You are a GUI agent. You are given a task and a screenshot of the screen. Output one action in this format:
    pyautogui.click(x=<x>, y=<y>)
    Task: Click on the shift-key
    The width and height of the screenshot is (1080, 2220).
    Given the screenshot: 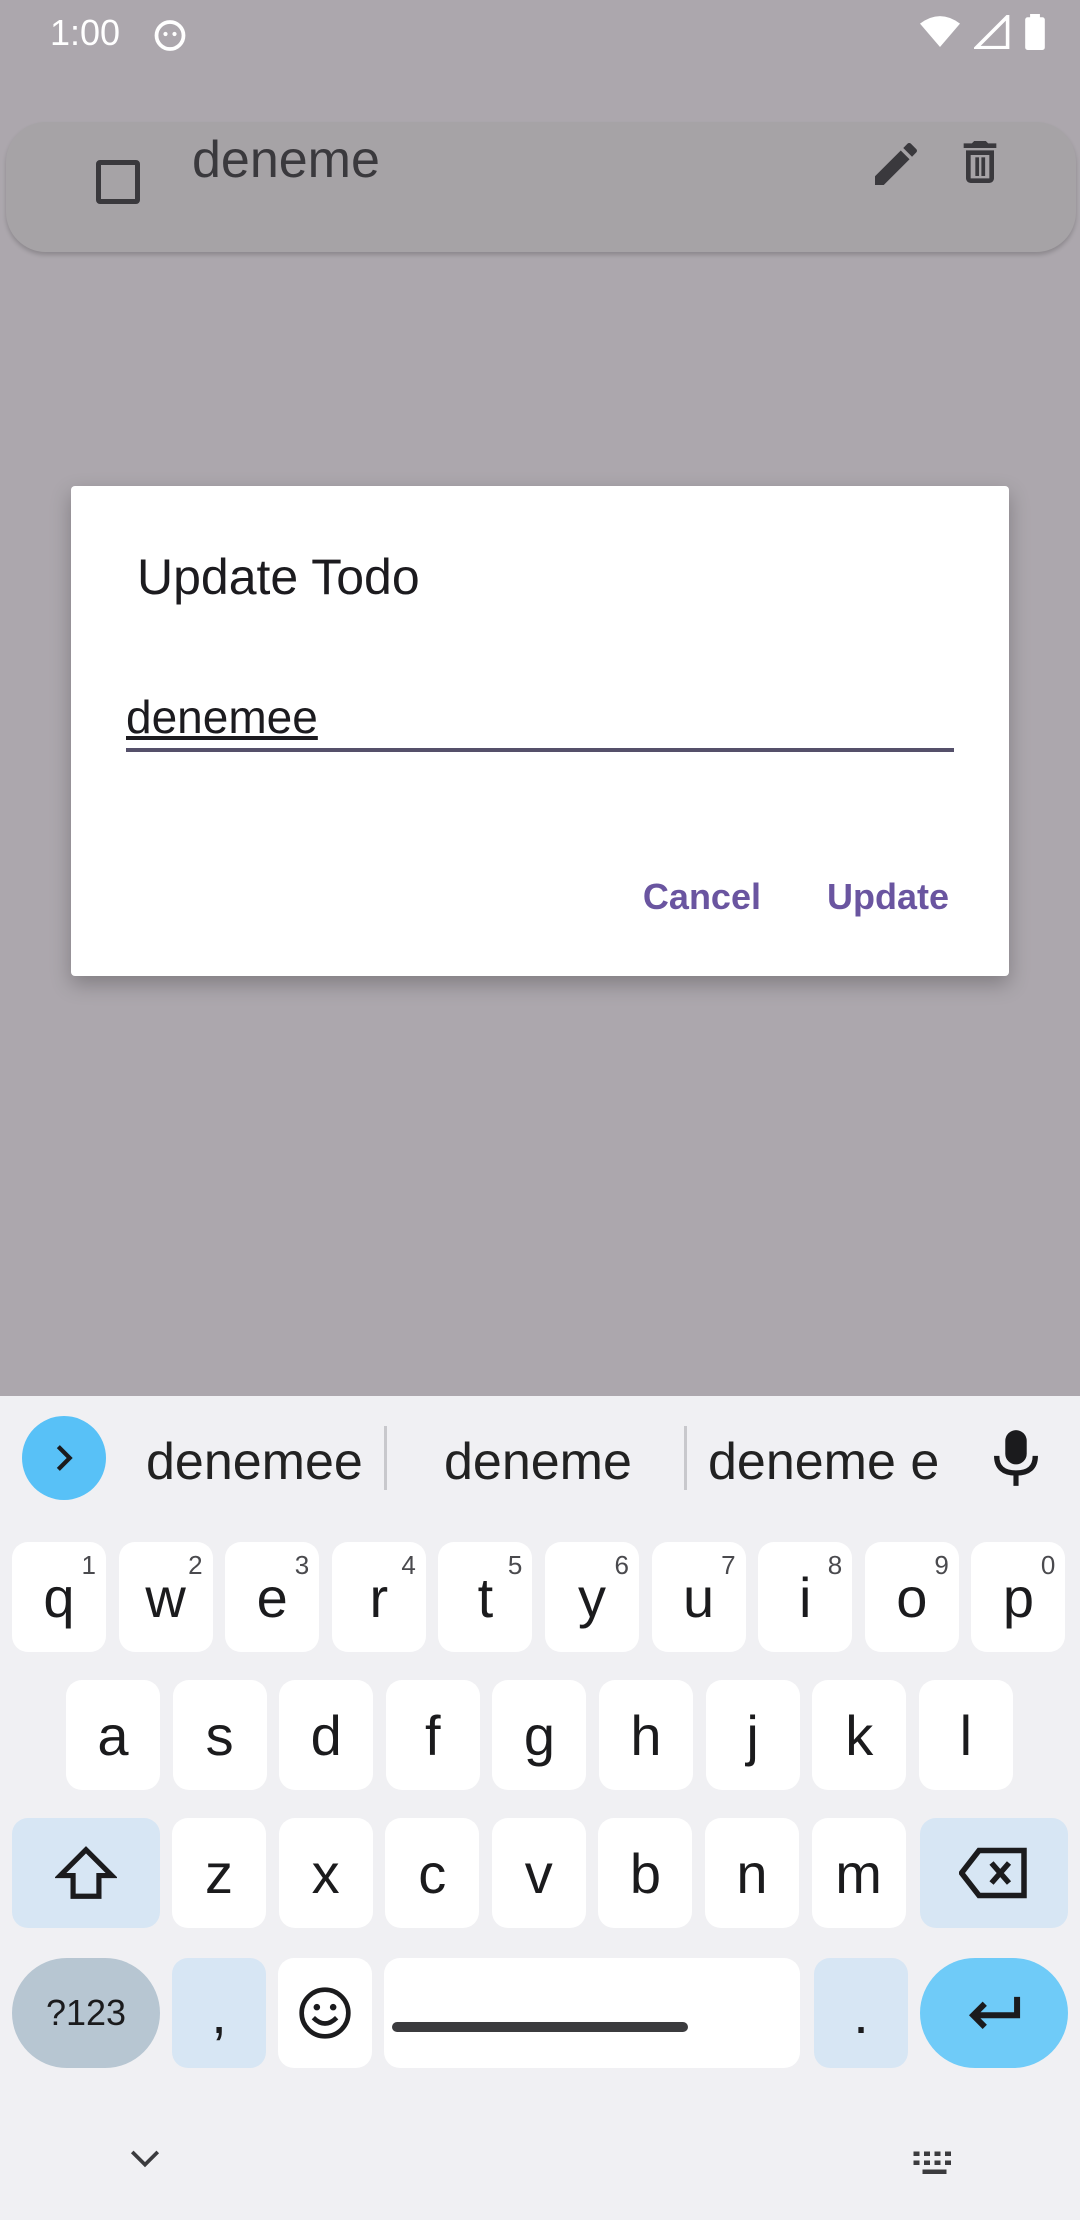 What is the action you would take?
    pyautogui.click(x=86, y=1873)
    